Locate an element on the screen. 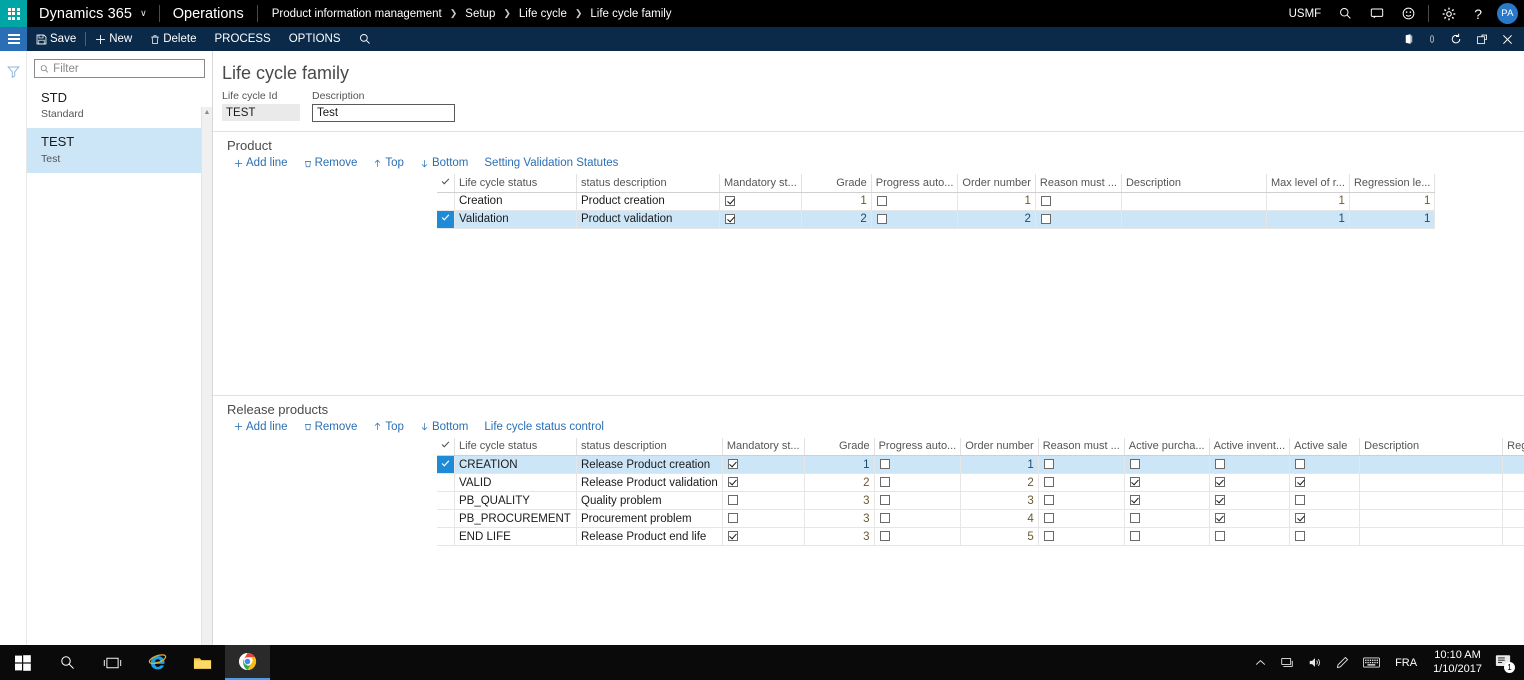 The image size is (1524, 680). table-row: CREATIONRelease Product creation1111 is located at coordinates (980, 464).